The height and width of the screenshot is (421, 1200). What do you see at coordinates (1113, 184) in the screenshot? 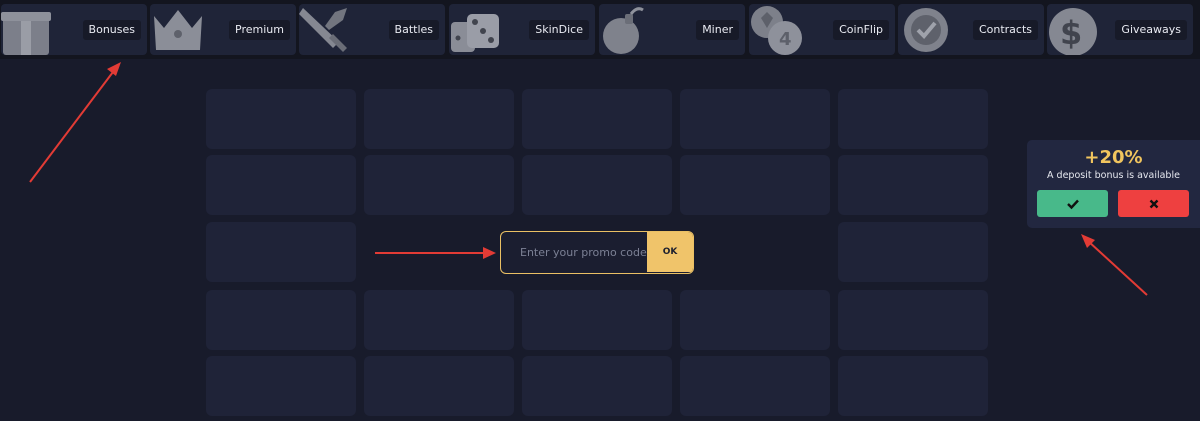
I see `deposit-bonus-panel: +20% A deposit bonus is available` at bounding box center [1113, 184].